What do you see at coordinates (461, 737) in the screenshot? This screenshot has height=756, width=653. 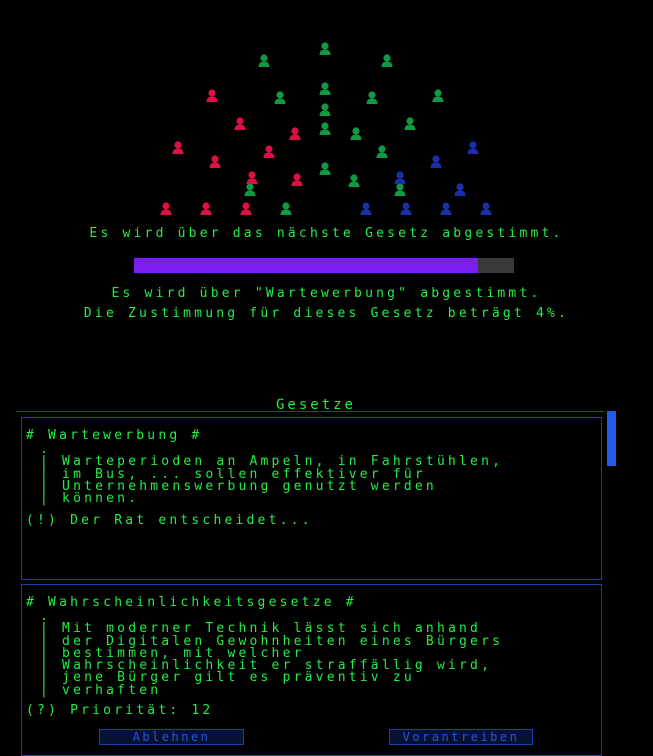 I see `advance-button: Vorantreiben` at bounding box center [461, 737].